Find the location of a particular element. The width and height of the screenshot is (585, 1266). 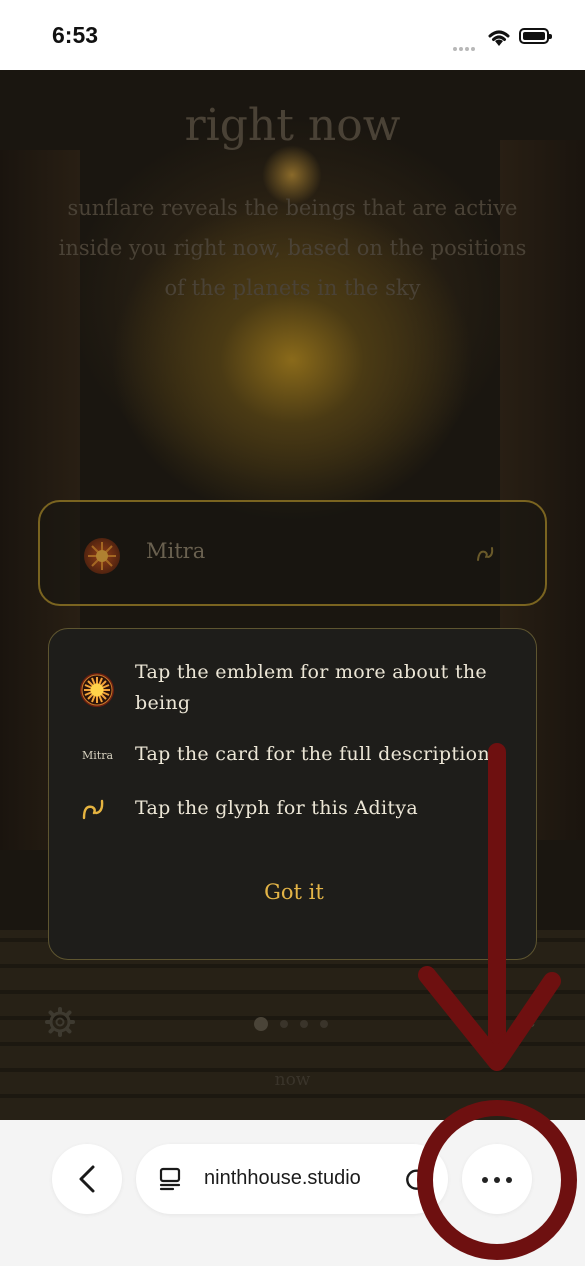

mini-card-label: Mitra is located at coordinates (98, 755).